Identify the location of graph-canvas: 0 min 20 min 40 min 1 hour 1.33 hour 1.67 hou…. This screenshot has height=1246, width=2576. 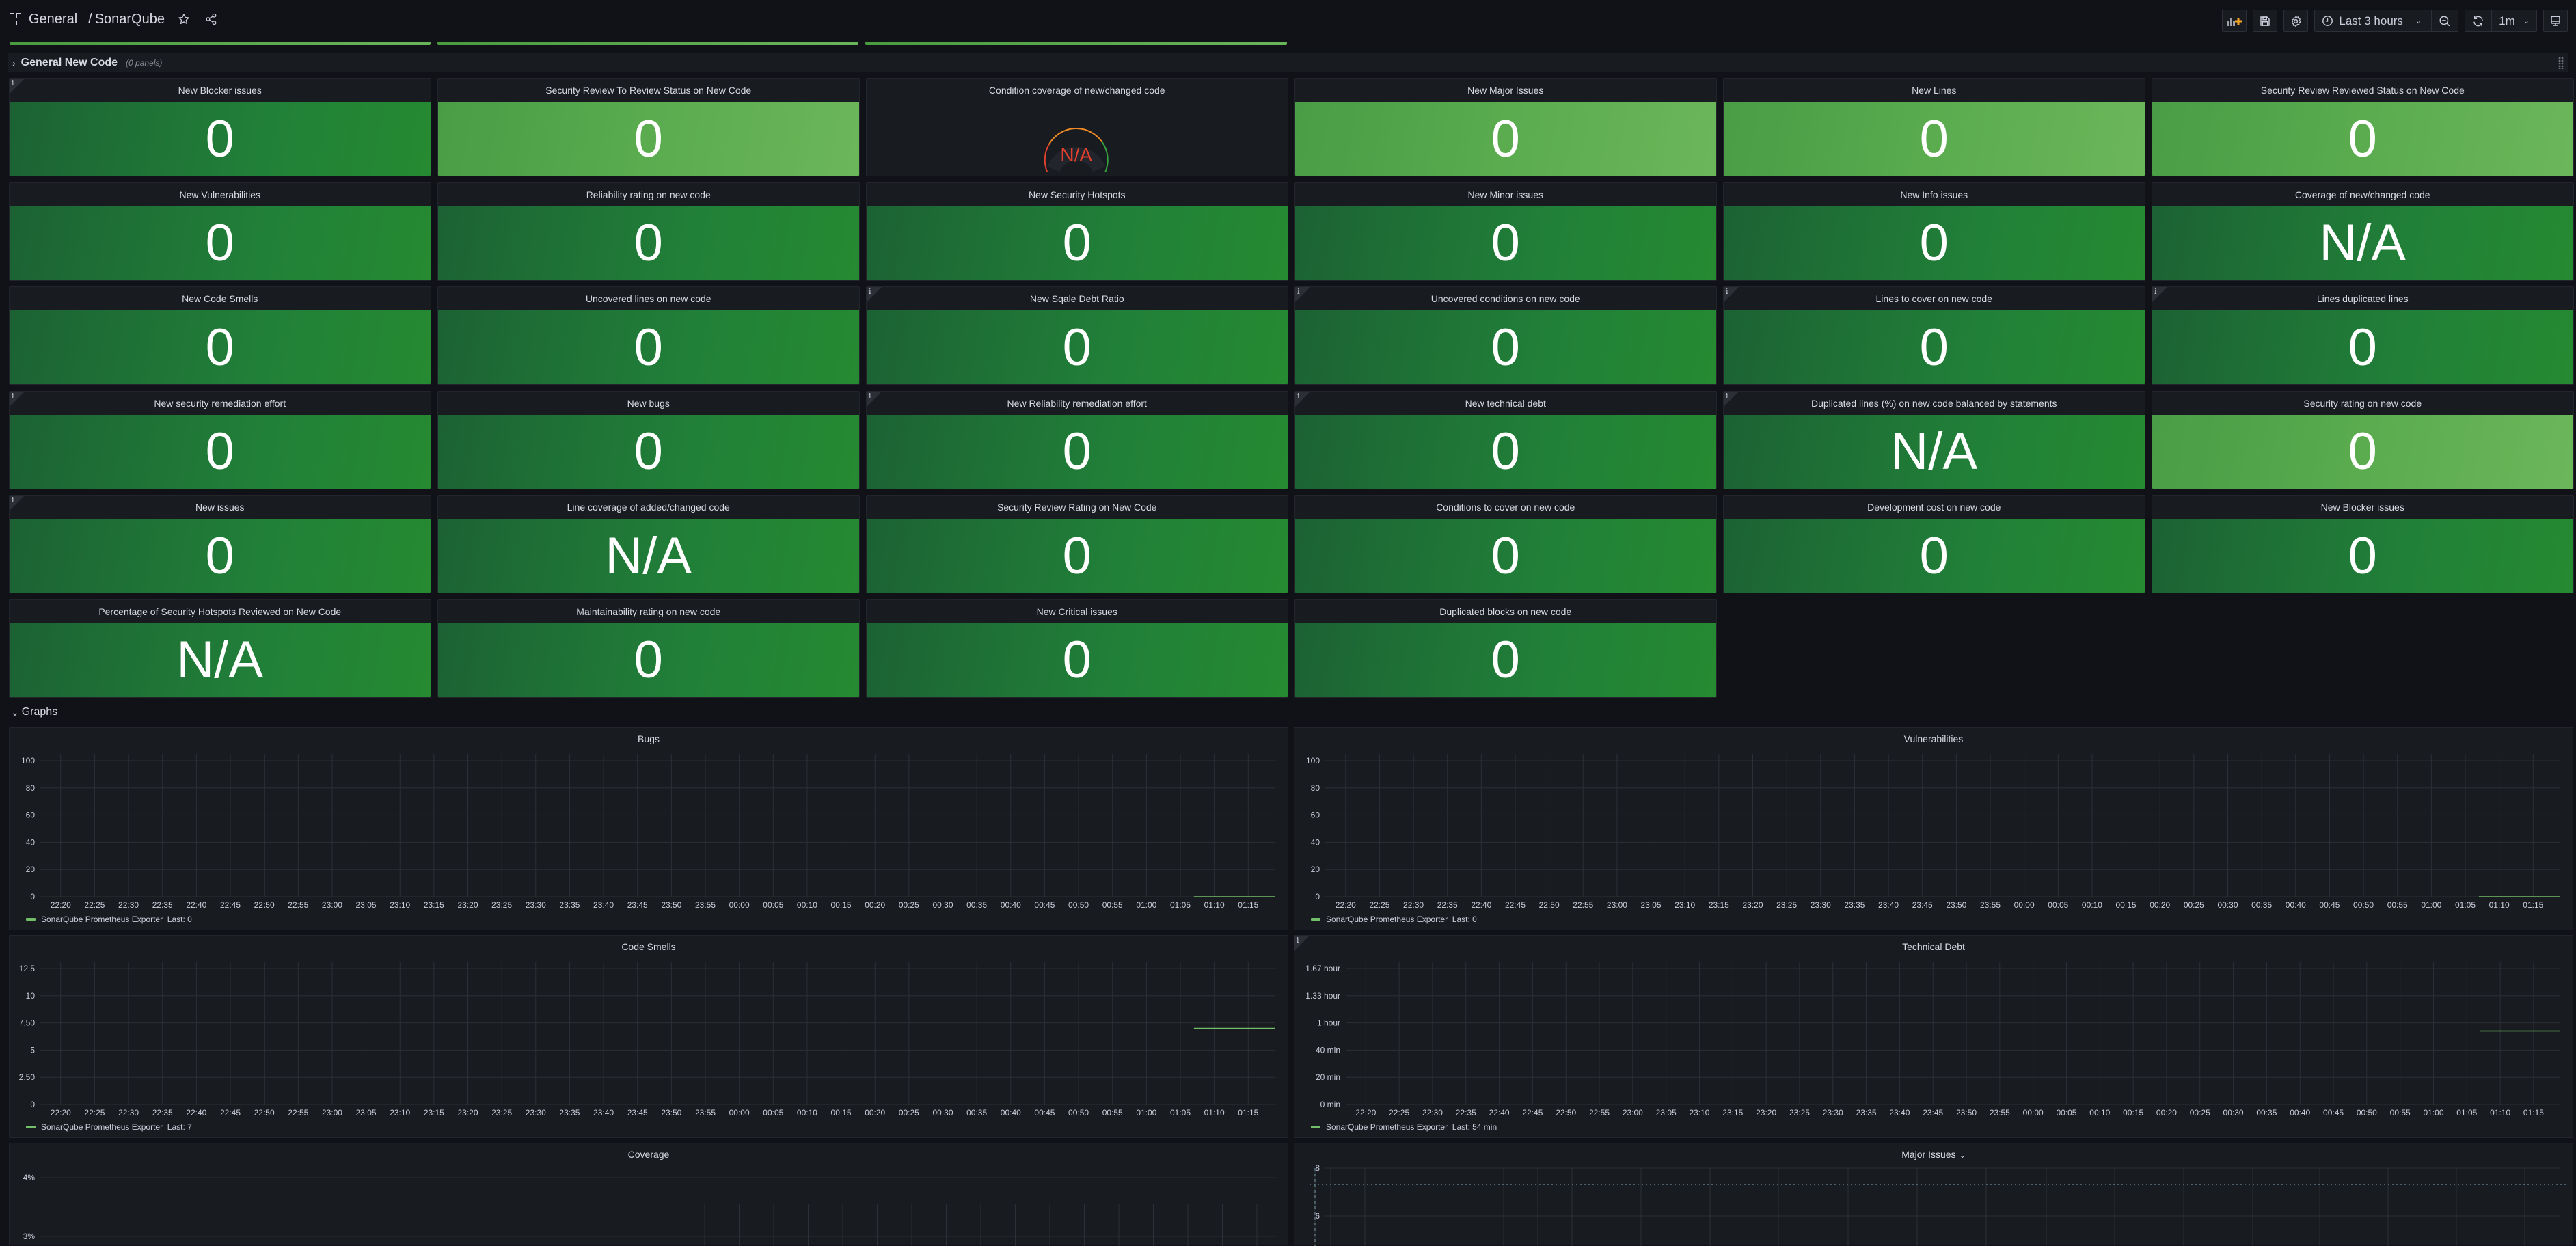
(1934, 1037).